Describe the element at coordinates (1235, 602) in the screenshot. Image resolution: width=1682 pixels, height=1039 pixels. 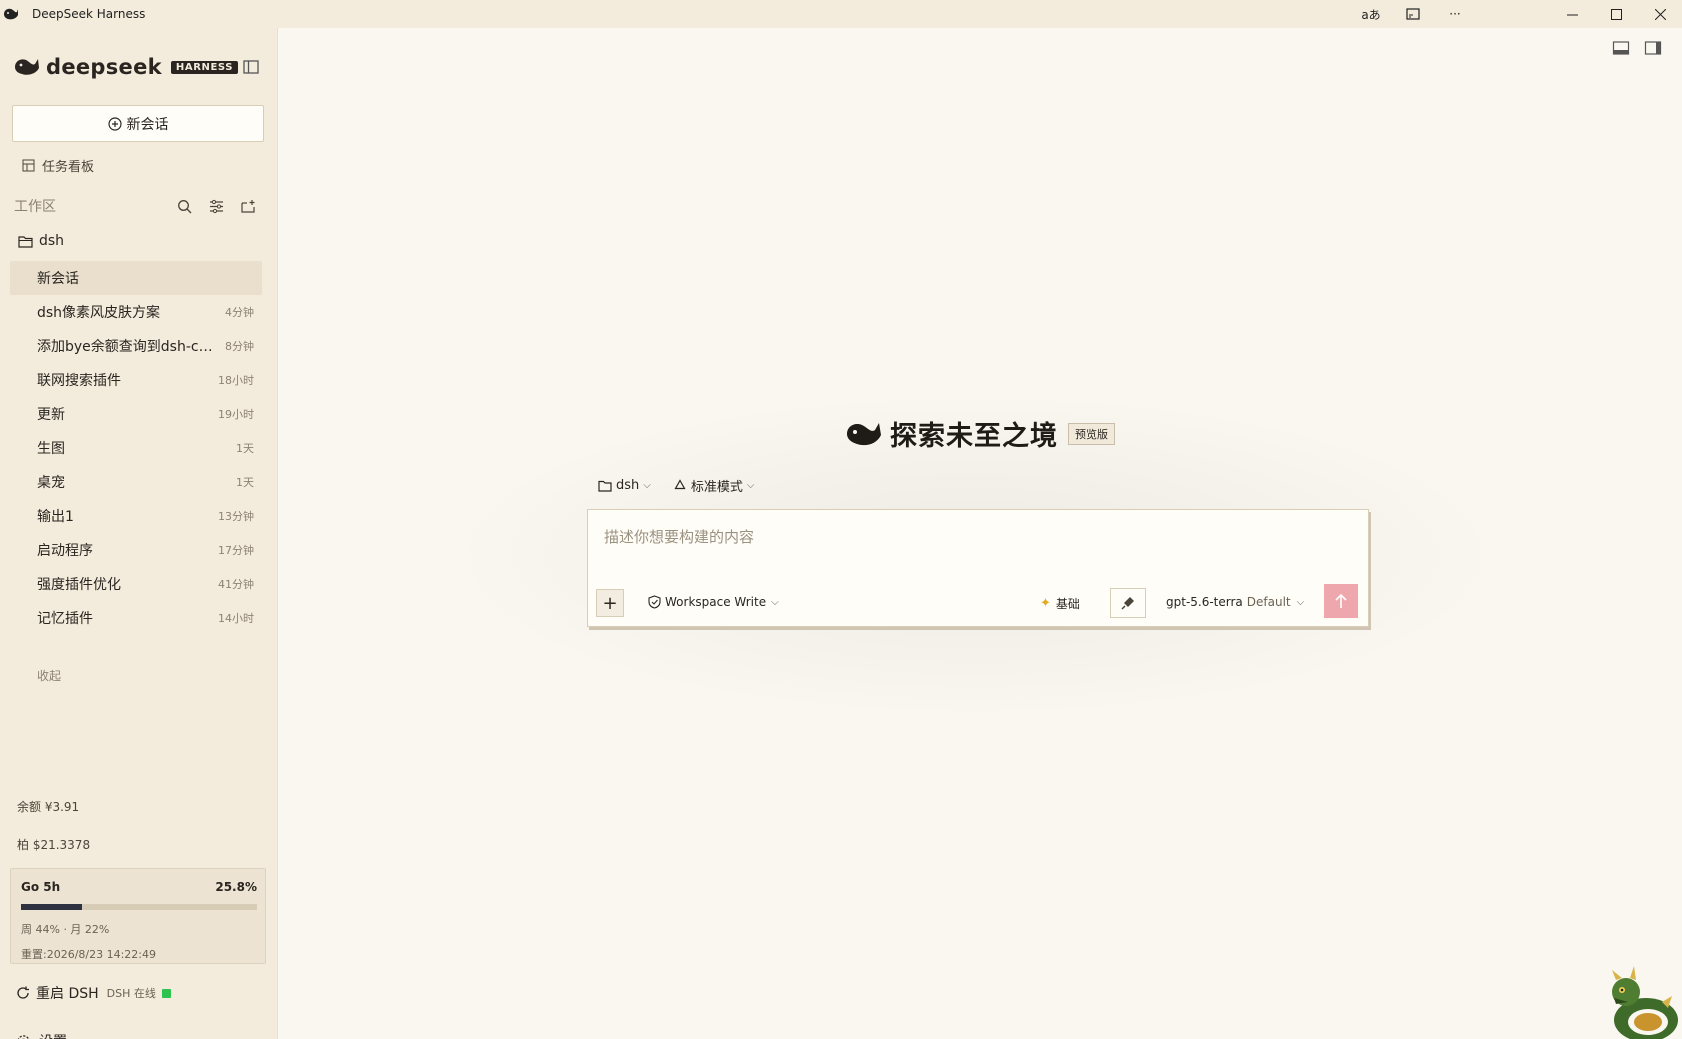
I see `model-selector: gpt-5.6-terra Default ⌵` at that location.